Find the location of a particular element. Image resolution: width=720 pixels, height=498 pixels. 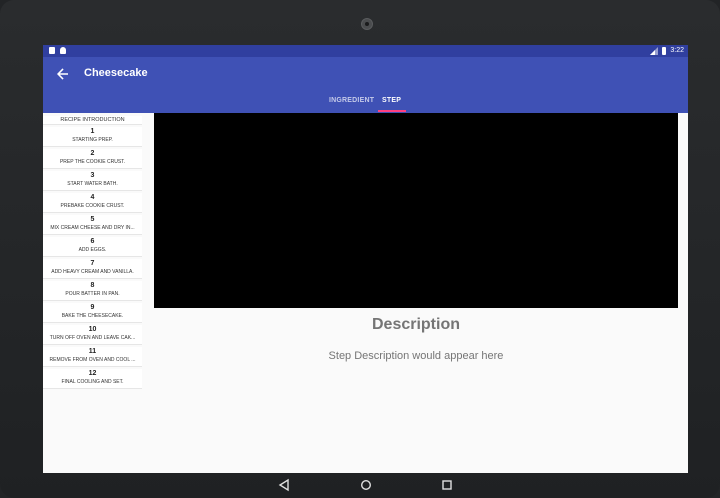

step-item: 1 STARTING PREP. is located at coordinates (92, 137).